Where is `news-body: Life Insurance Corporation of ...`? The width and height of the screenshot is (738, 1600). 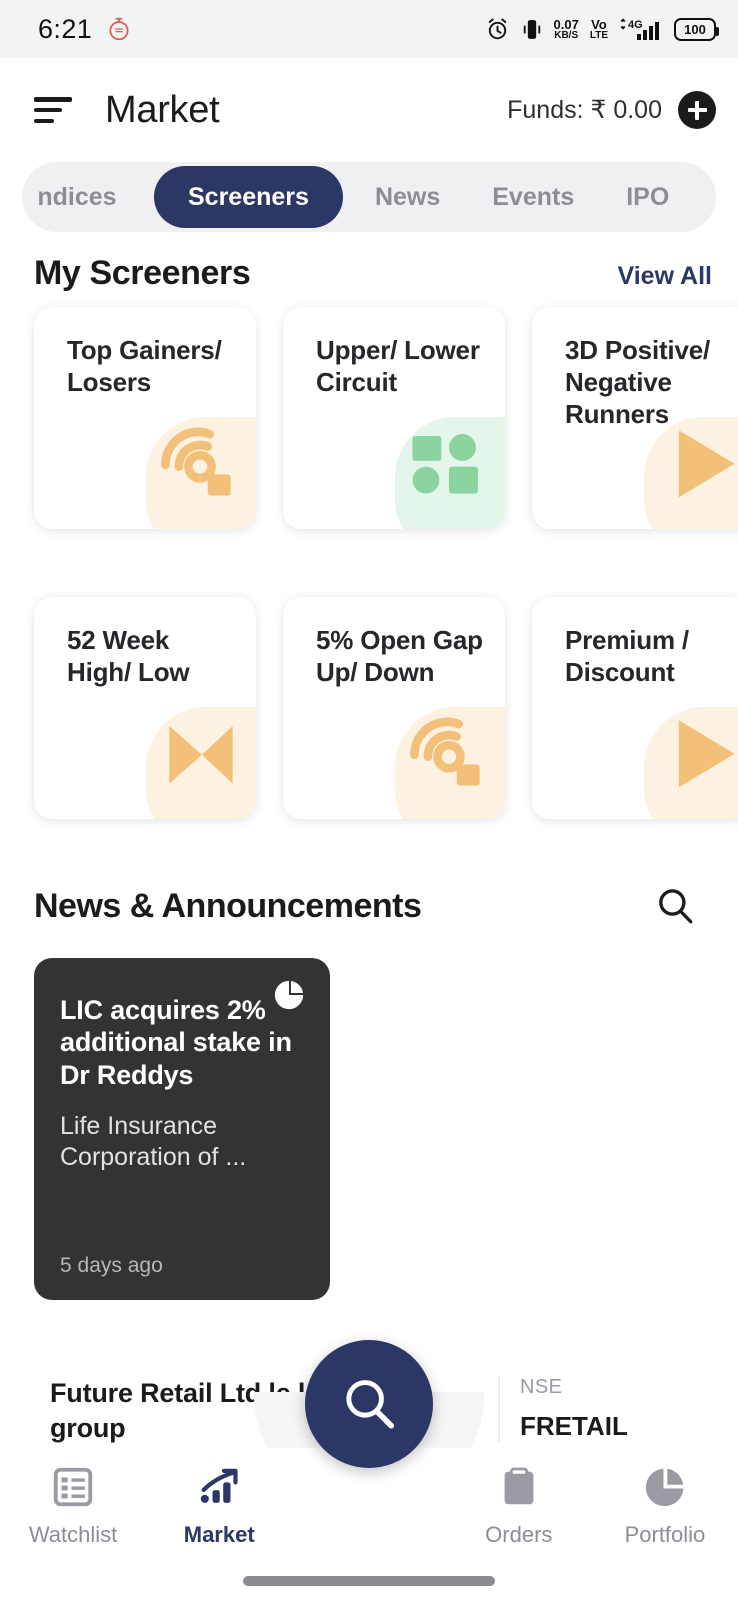 news-body: Life Insurance Corporation of ... is located at coordinates (153, 1142).